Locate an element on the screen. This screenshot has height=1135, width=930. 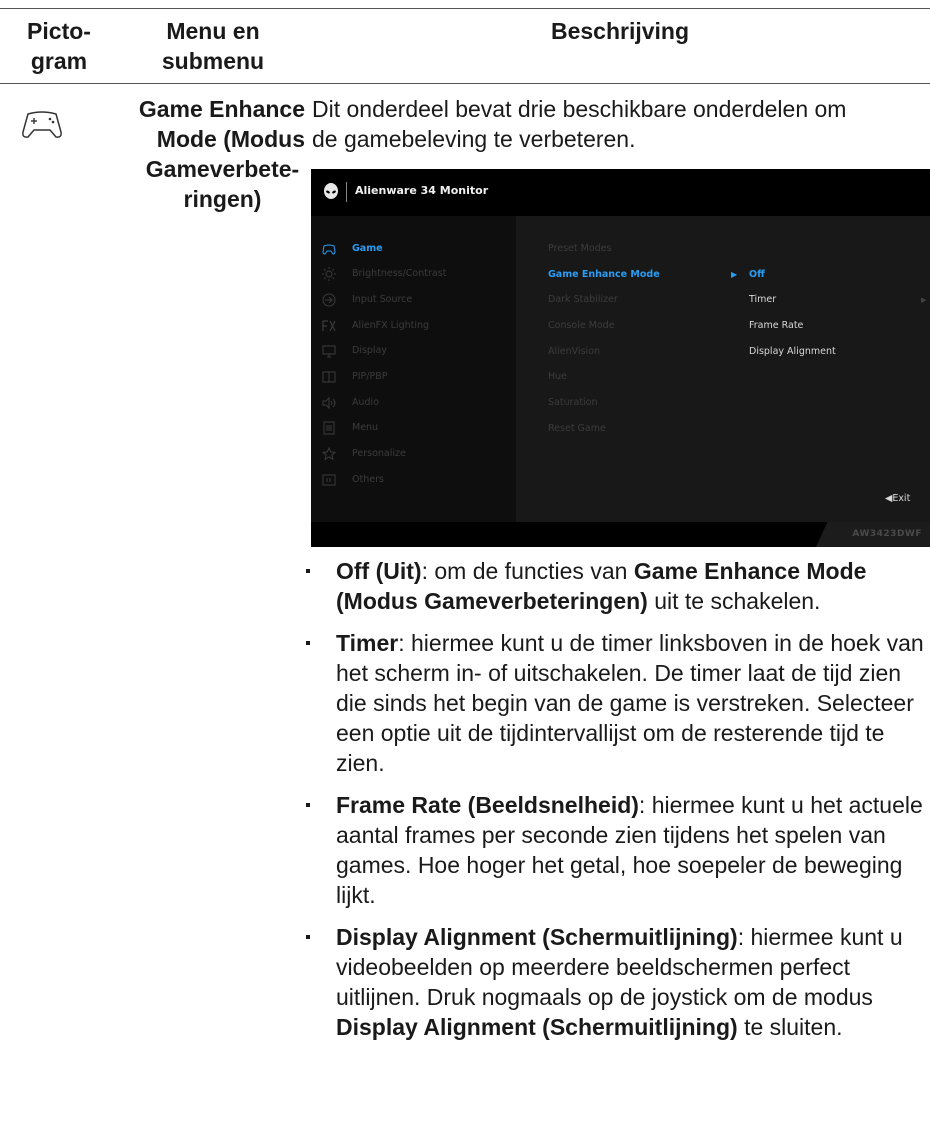
osd-menu-label: Display is located at coordinates (370, 350).